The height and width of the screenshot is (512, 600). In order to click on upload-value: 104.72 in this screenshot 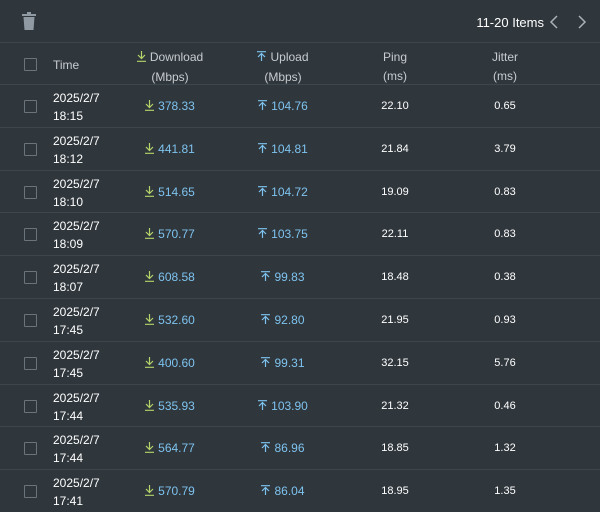, I will do `click(283, 192)`.